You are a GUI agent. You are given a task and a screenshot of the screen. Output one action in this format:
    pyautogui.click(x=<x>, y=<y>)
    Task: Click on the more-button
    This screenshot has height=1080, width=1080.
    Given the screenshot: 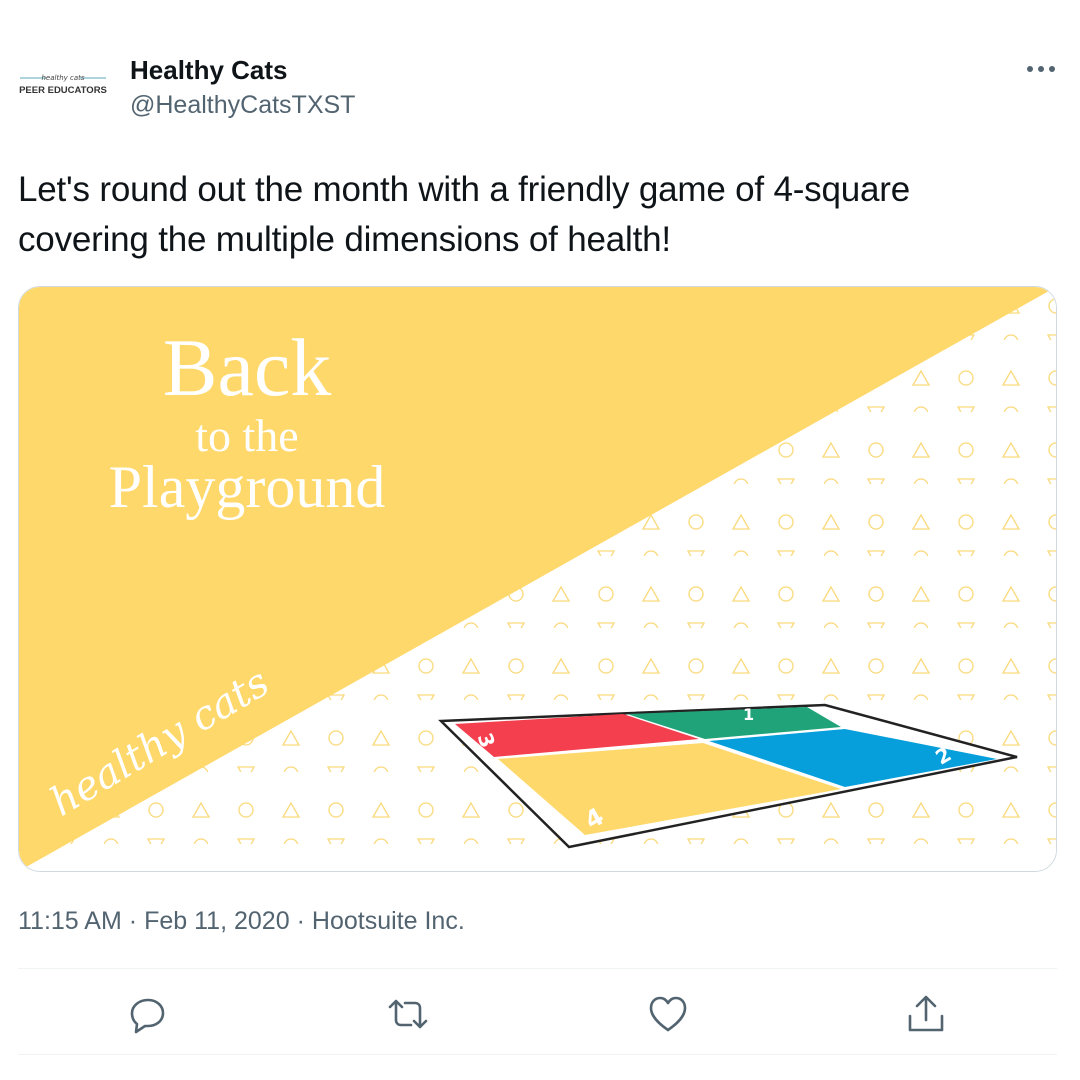 What is the action you would take?
    pyautogui.click(x=1042, y=69)
    